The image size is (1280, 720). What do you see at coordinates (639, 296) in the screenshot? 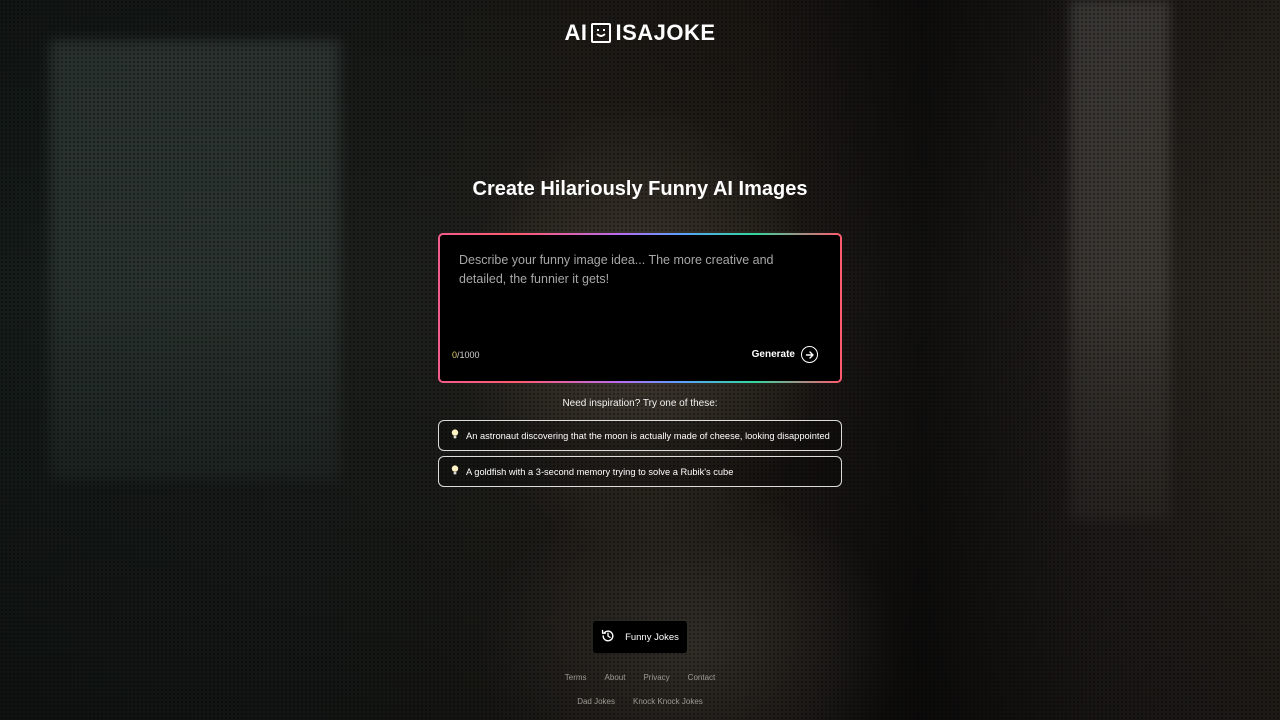
I see `prompt-input` at bounding box center [639, 296].